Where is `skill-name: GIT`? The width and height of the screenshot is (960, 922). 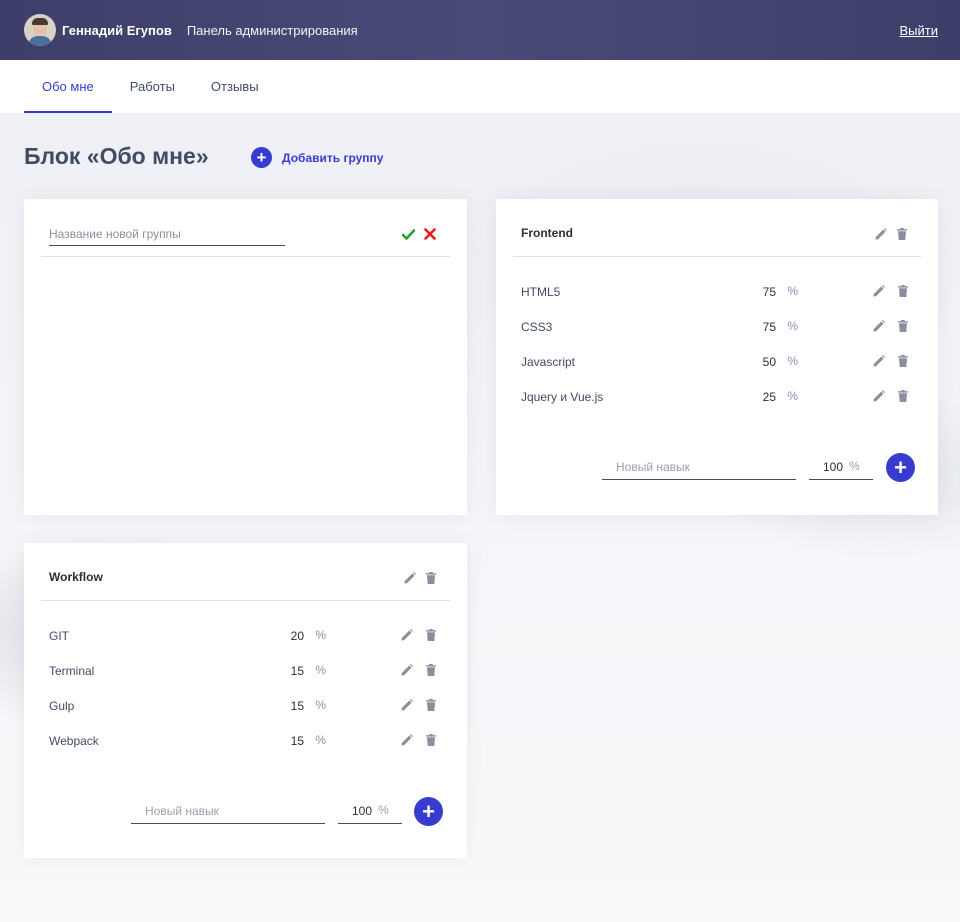
skill-name: GIT is located at coordinates (59, 636).